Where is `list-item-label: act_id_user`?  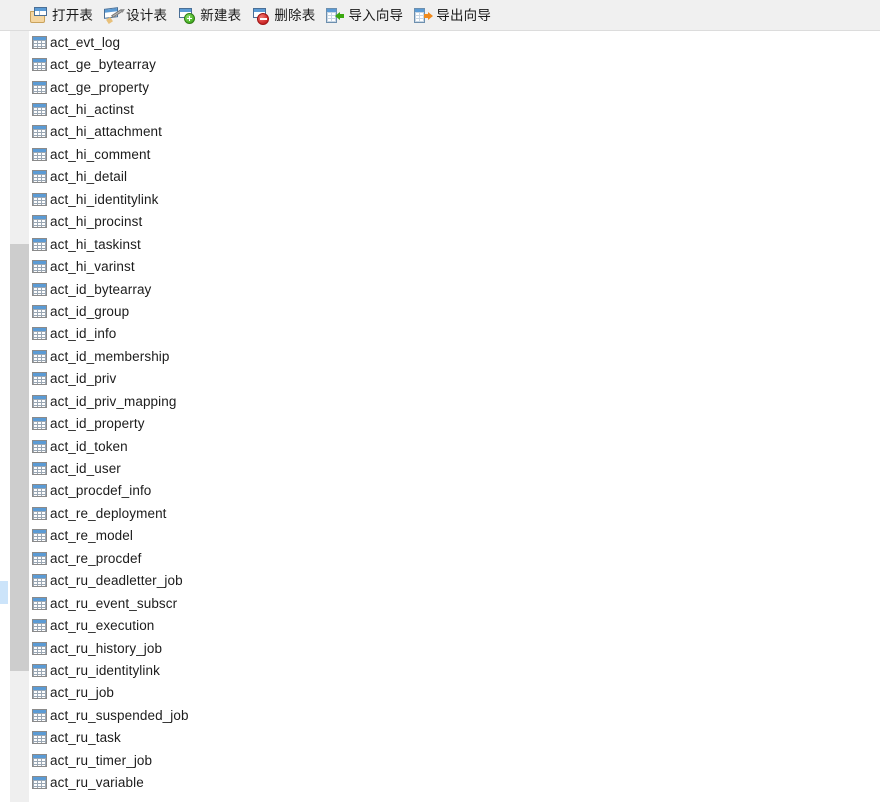
list-item-label: act_id_user is located at coordinates (85, 469).